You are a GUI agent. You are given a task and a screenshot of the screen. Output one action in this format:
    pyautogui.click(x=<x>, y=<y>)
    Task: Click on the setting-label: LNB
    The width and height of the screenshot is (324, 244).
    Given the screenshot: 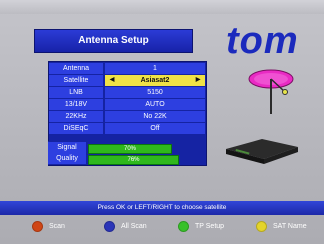 What is the action you would take?
    pyautogui.click(x=76, y=92)
    